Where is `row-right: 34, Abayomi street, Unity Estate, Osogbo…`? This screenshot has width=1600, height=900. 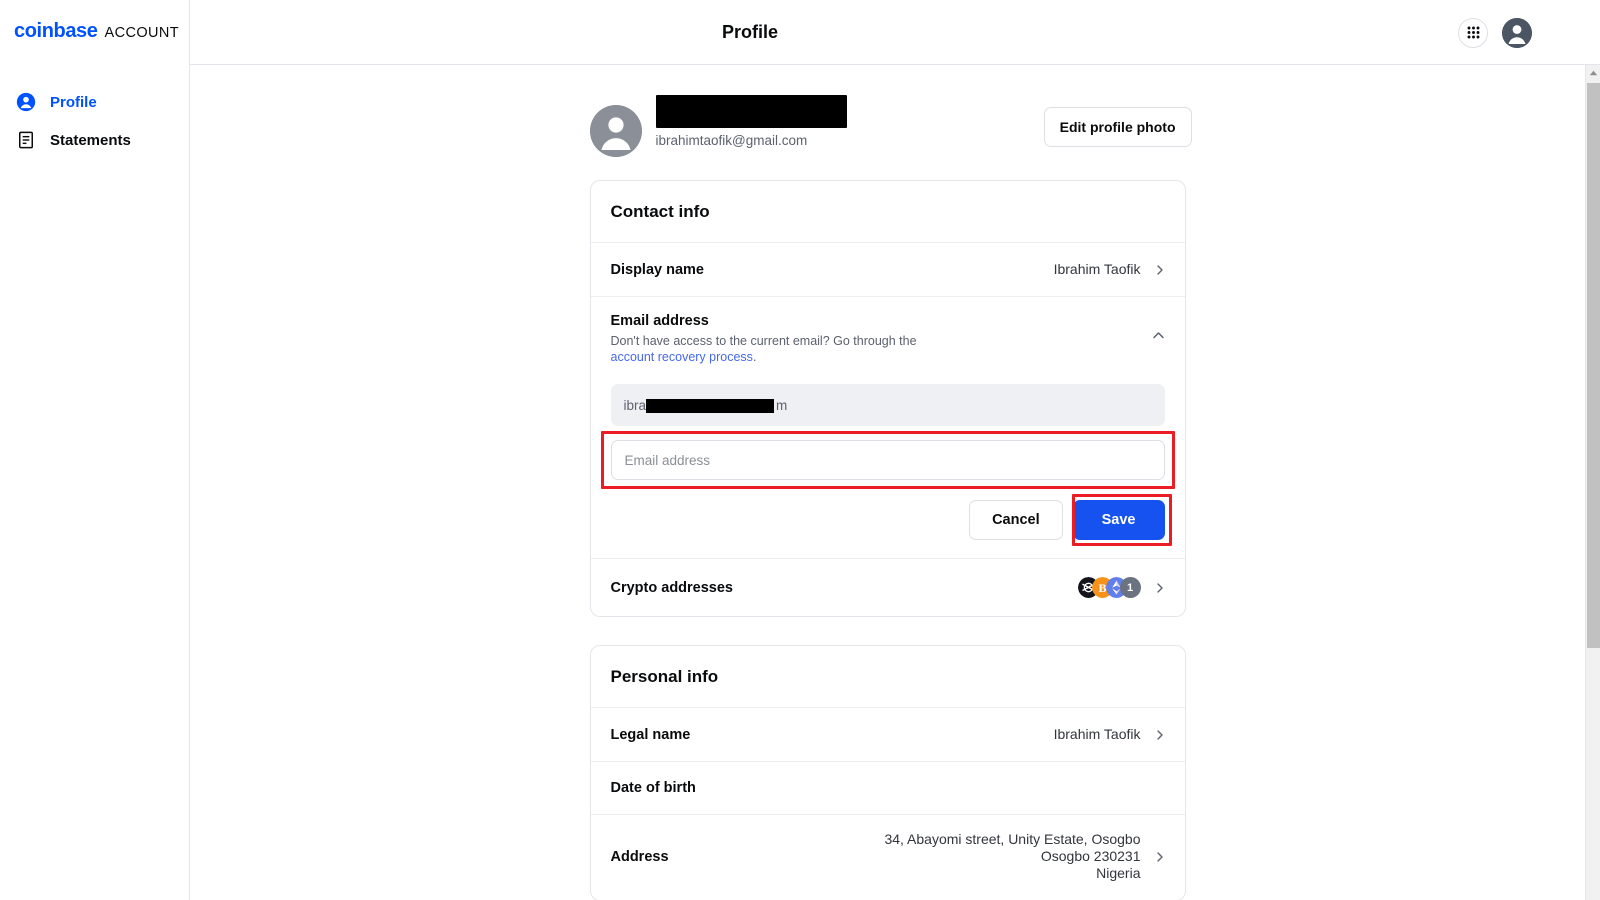 row-right: 34, Abayomi street, Unity Estate, Osogbo… is located at coordinates (1024, 856).